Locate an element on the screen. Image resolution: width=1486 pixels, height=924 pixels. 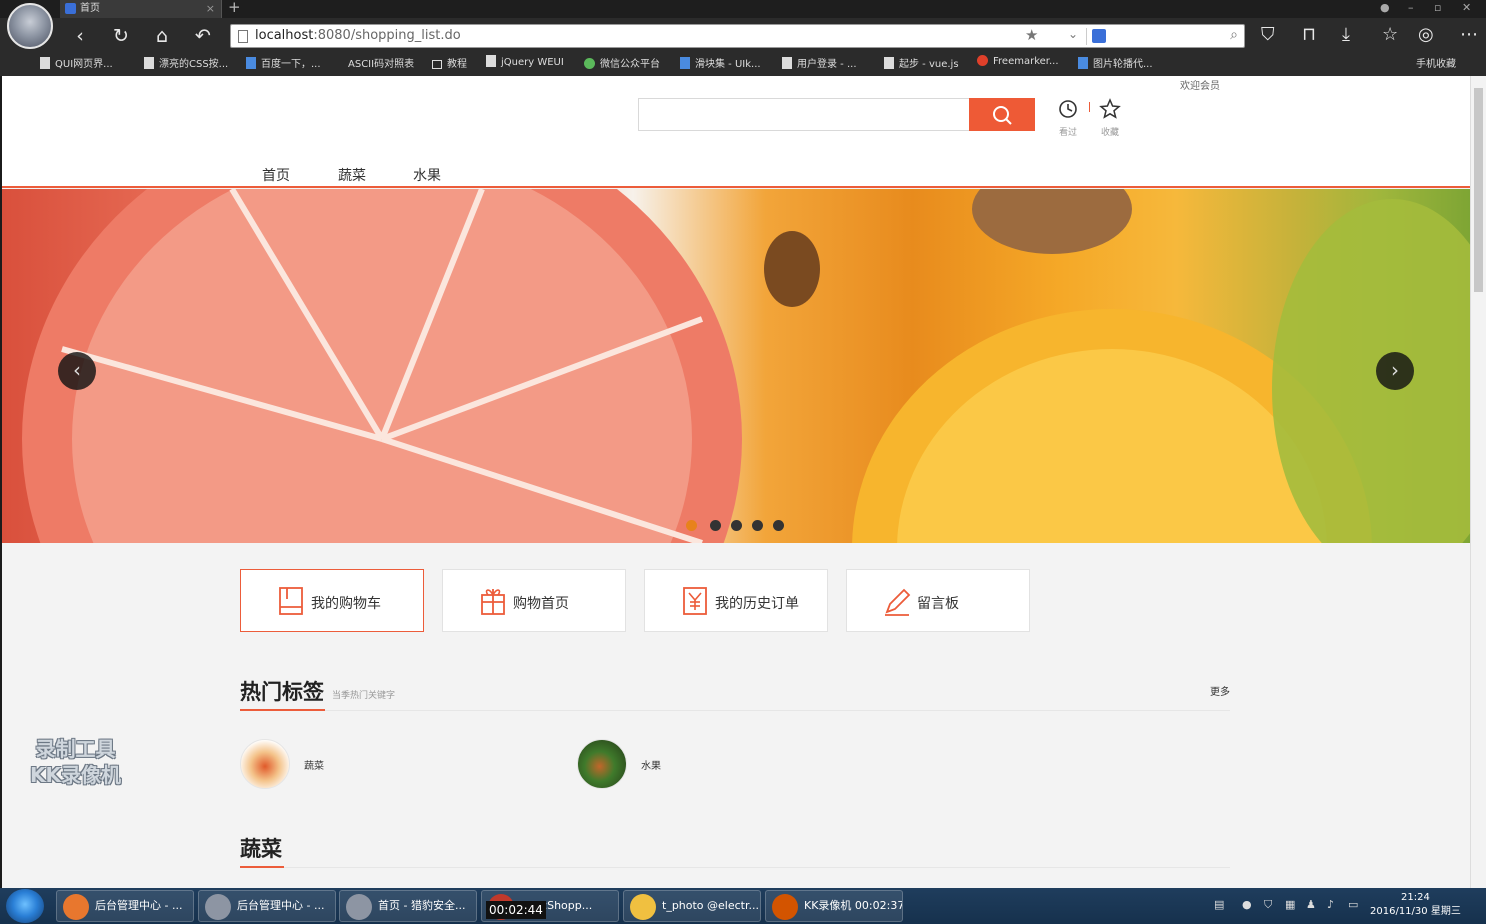
hot-tags-title: 热门标签 is located at coordinates (282, 692).